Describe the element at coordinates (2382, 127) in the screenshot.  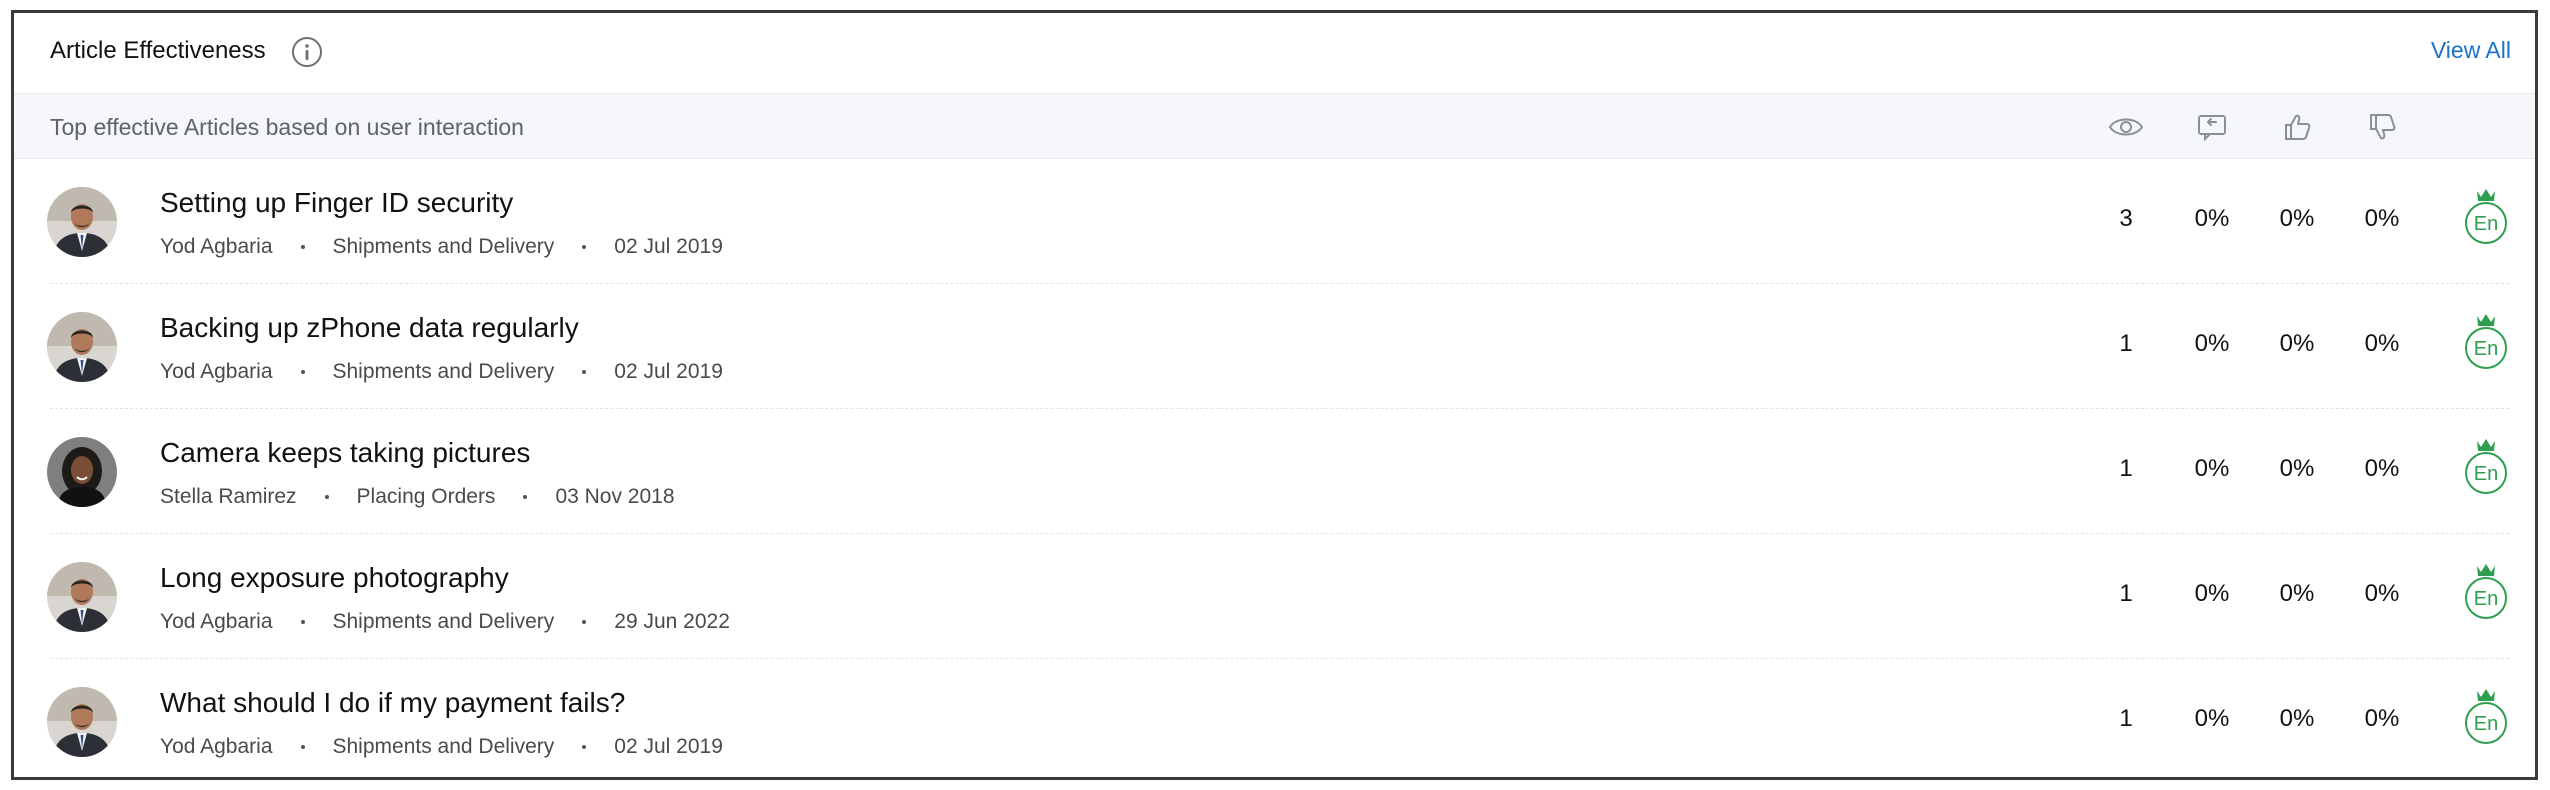
I see `thumbs-down-icon` at that location.